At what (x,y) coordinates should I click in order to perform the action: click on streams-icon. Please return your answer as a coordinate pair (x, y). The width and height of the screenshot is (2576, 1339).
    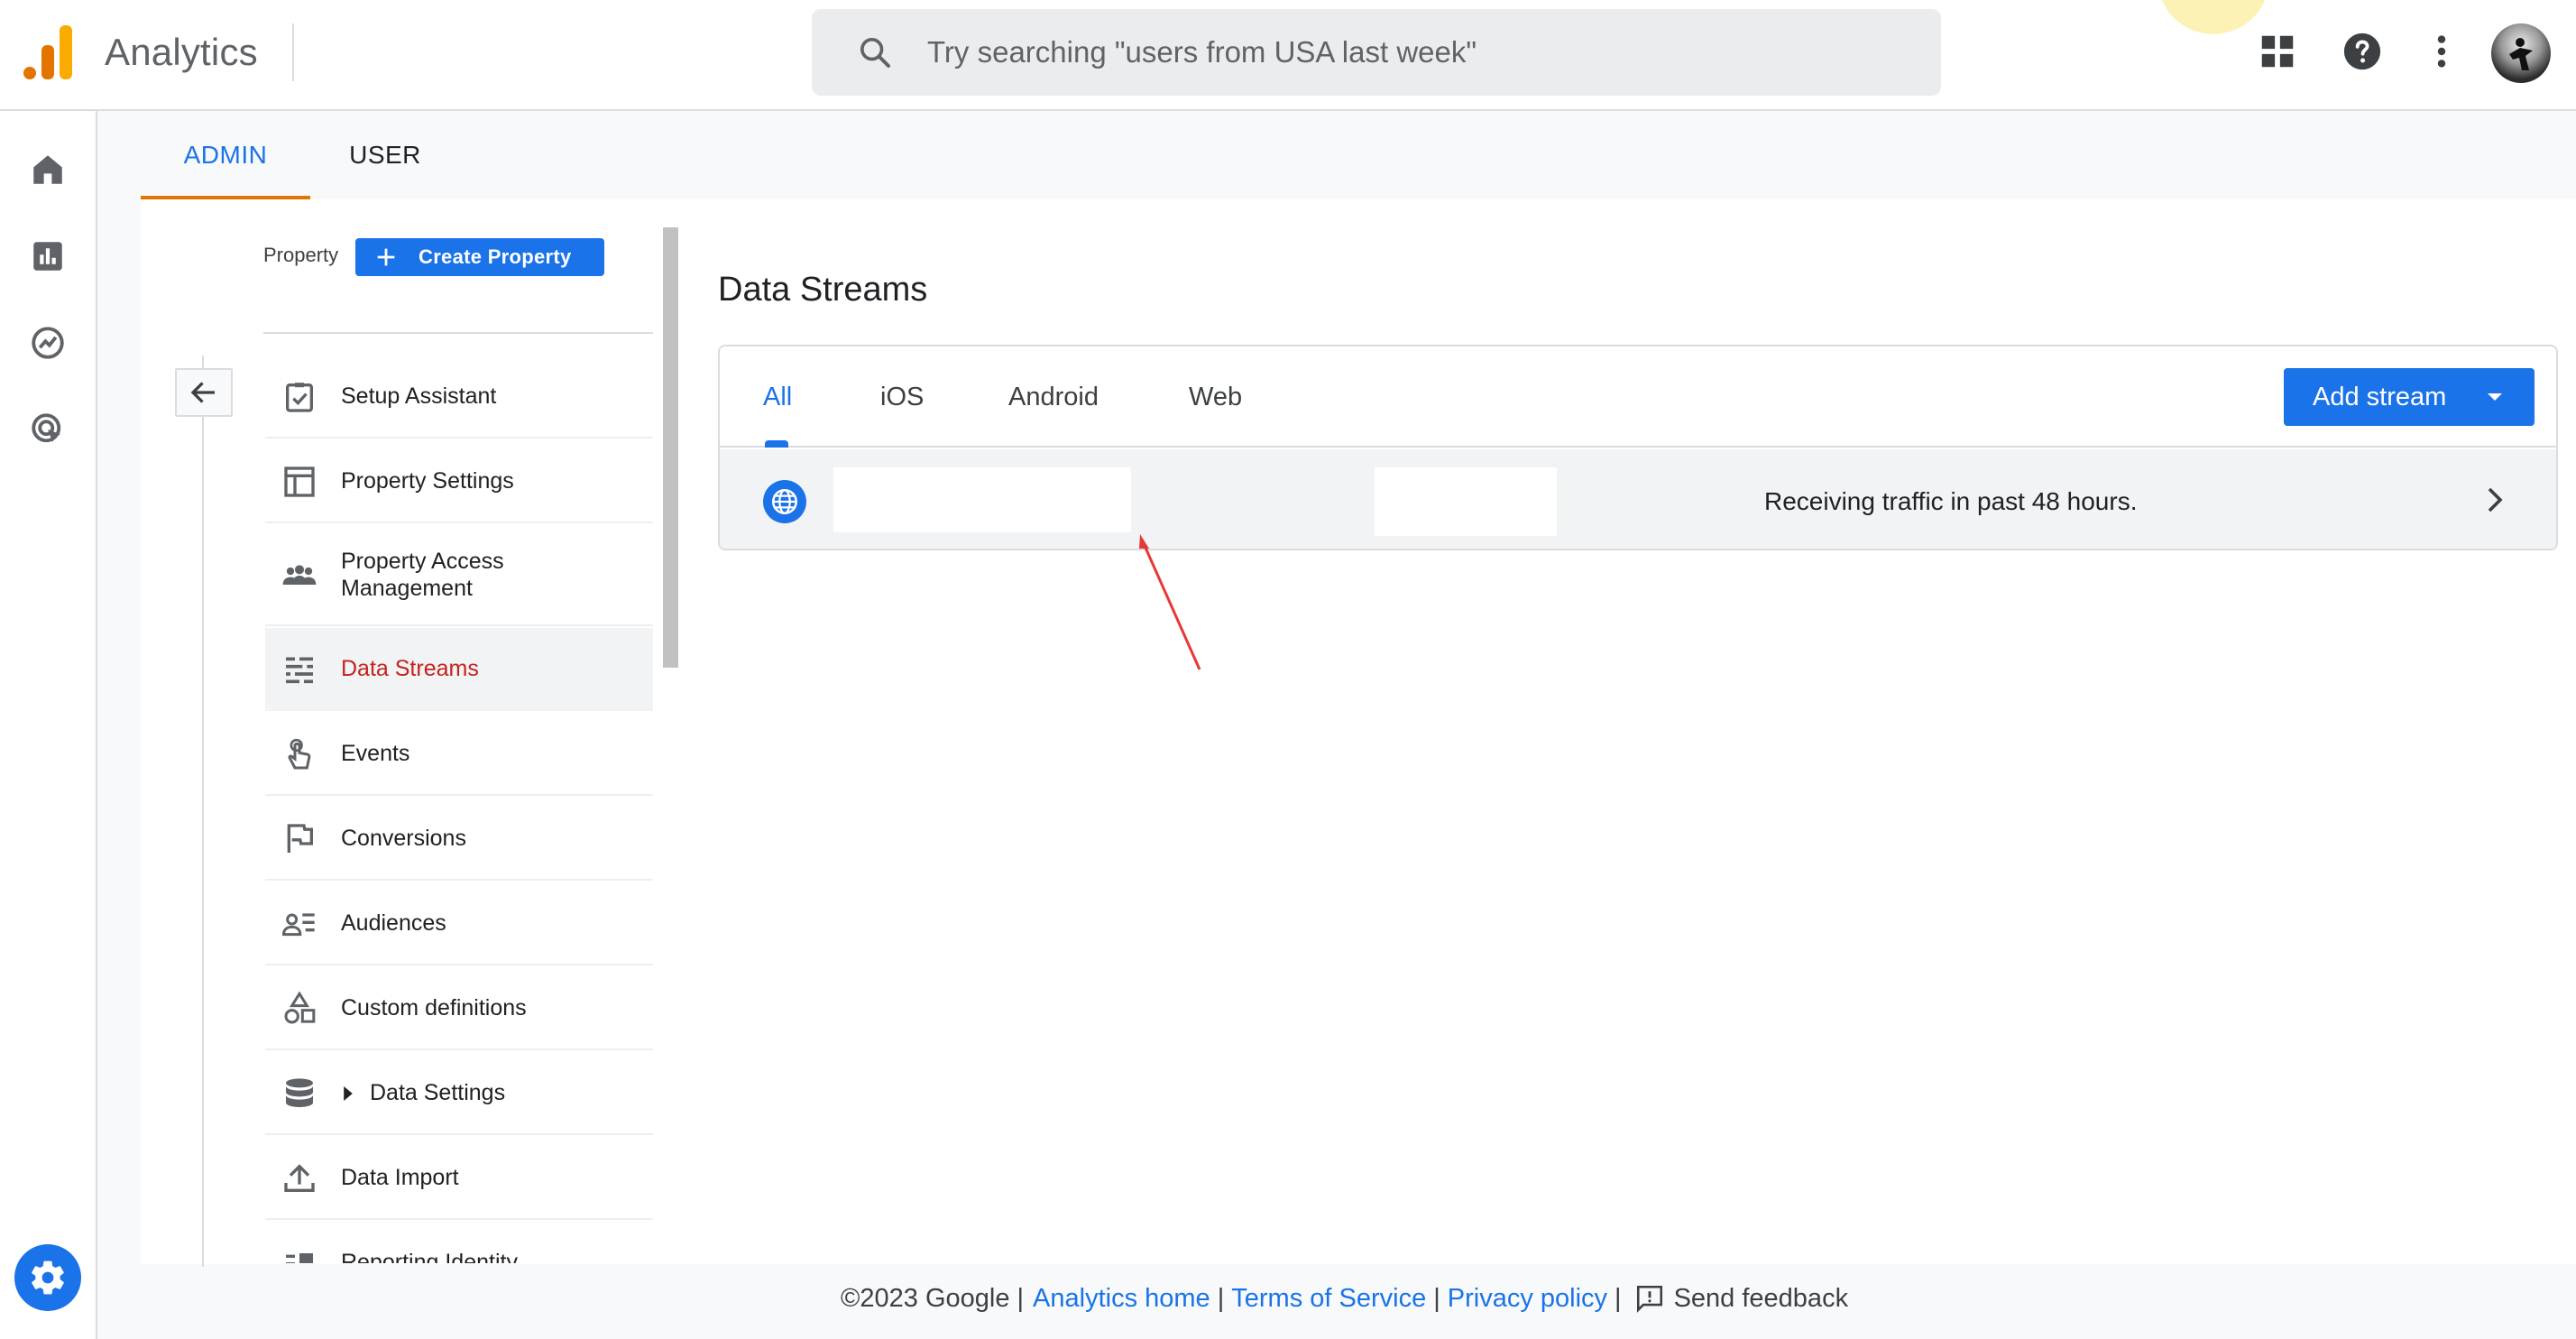
    Looking at the image, I should click on (300, 670).